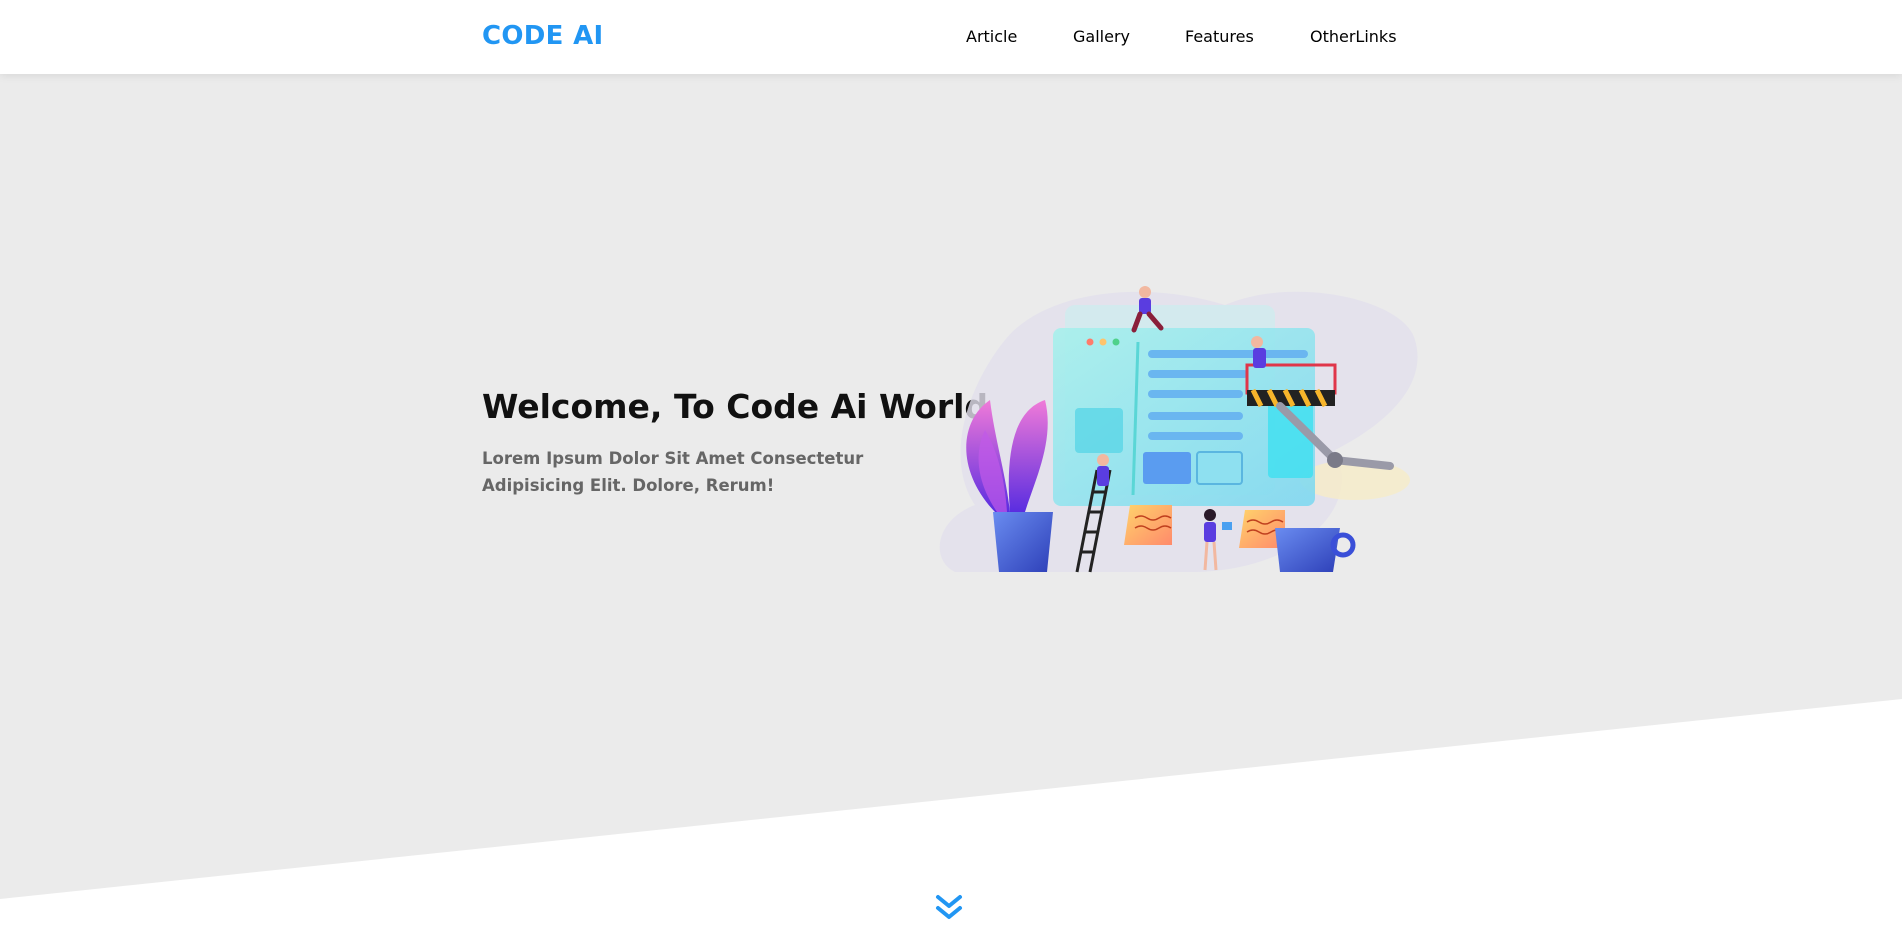 The width and height of the screenshot is (1902, 926). What do you see at coordinates (991, 37) in the screenshot?
I see `nav-item-article: Article` at bounding box center [991, 37].